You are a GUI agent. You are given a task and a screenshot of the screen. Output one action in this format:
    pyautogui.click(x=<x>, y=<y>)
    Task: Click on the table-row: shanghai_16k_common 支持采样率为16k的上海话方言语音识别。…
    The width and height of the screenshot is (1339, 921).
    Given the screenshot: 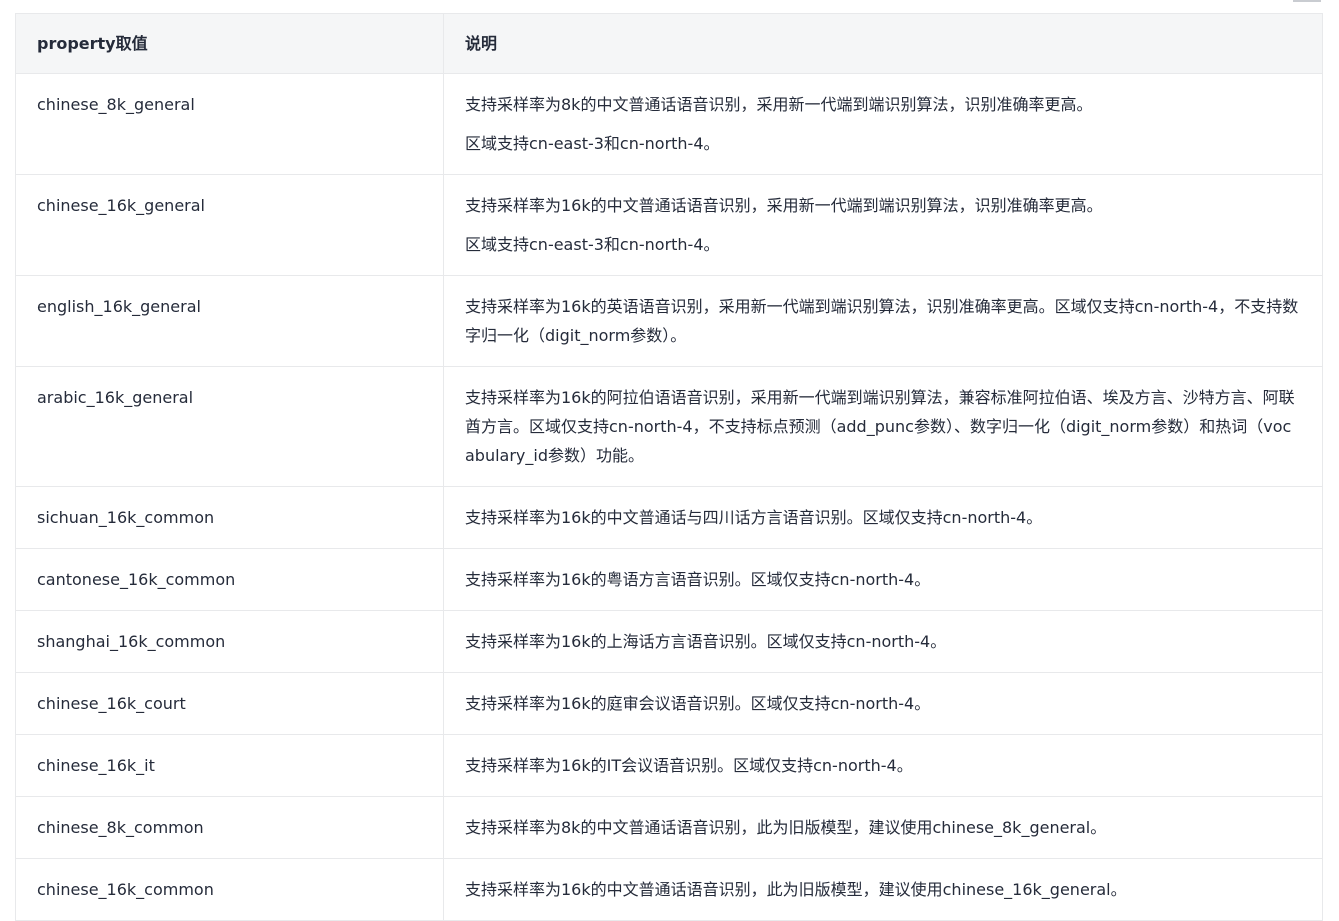 What is the action you would take?
    pyautogui.click(x=669, y=641)
    